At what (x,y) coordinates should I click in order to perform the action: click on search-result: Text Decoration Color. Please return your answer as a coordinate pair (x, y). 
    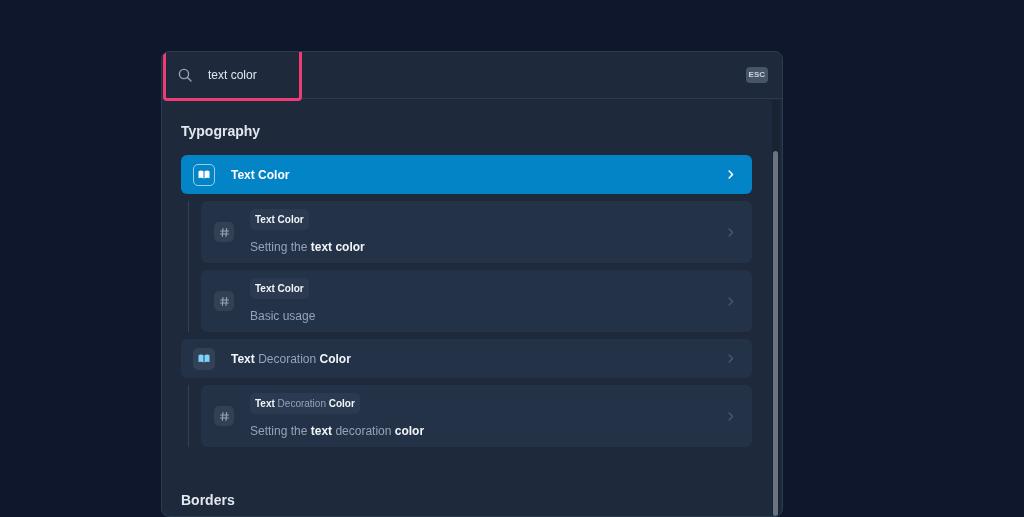
    Looking at the image, I should click on (466, 358).